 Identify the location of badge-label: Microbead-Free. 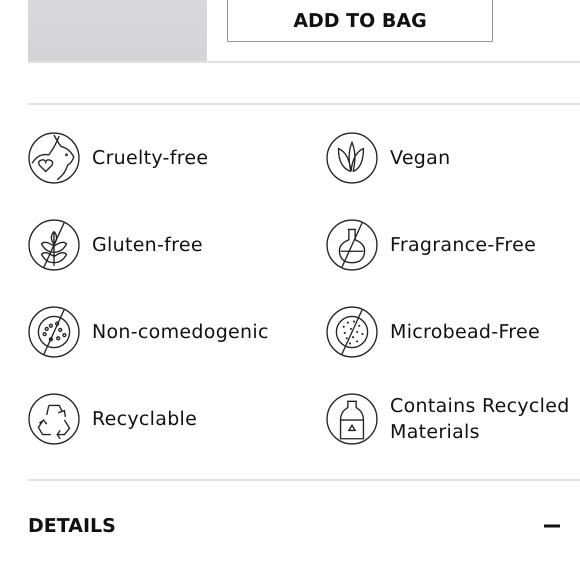
(465, 332).